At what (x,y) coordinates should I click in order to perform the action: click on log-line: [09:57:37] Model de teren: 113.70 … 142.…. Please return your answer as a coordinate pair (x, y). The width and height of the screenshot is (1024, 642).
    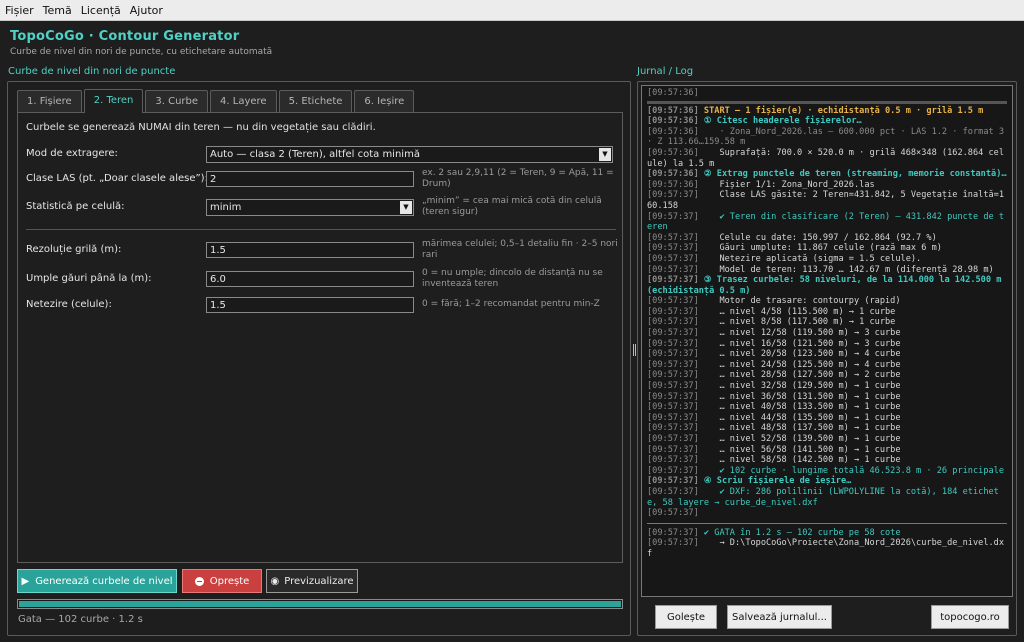
    Looking at the image, I should click on (827, 270).